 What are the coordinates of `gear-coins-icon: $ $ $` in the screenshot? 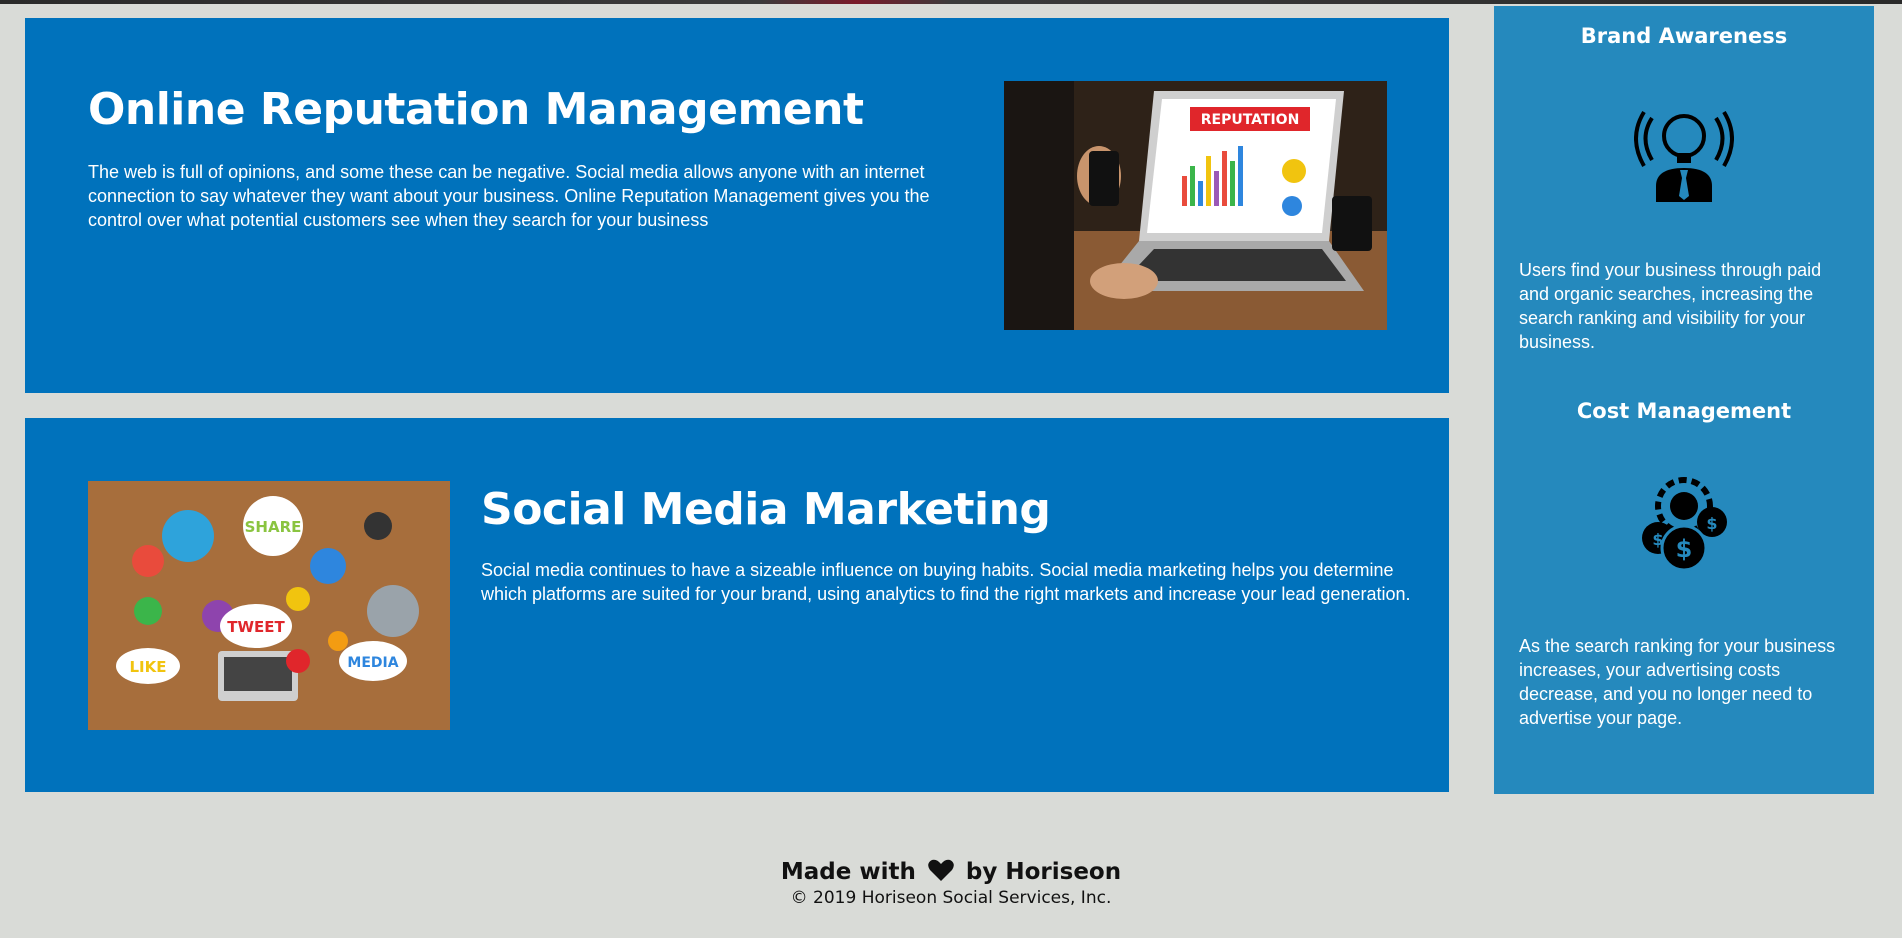 It's located at (1684, 524).